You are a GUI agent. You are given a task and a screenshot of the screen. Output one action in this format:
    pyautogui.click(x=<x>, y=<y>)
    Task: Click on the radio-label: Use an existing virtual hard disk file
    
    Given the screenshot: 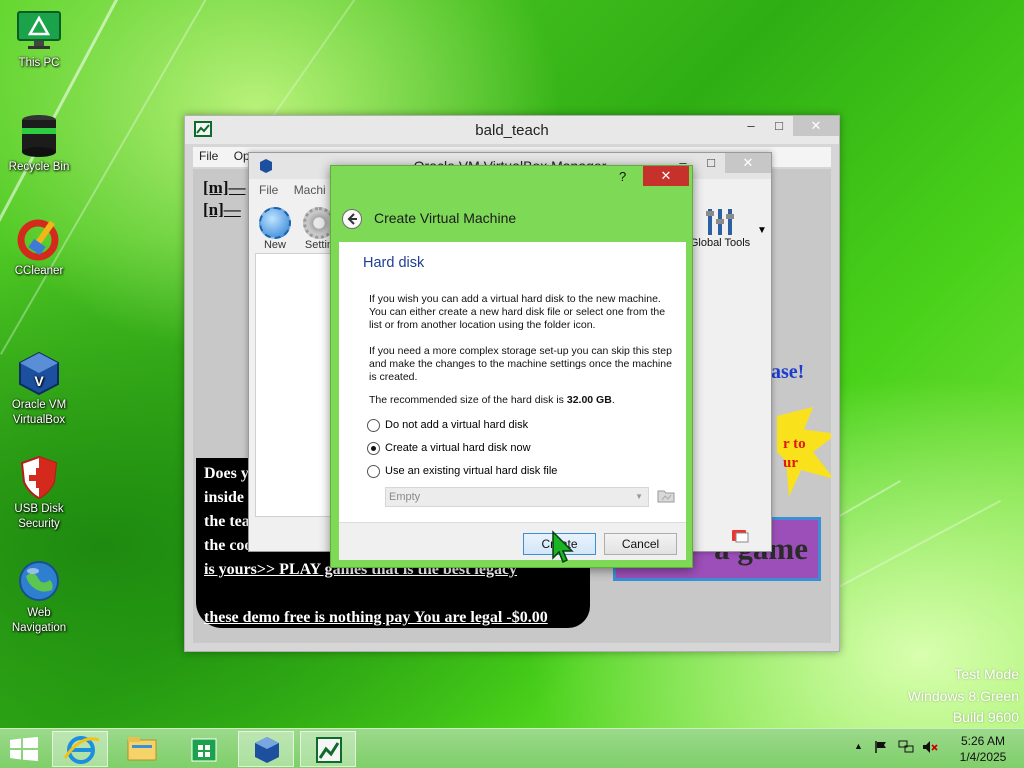 What is the action you would take?
    pyautogui.click(x=471, y=471)
    